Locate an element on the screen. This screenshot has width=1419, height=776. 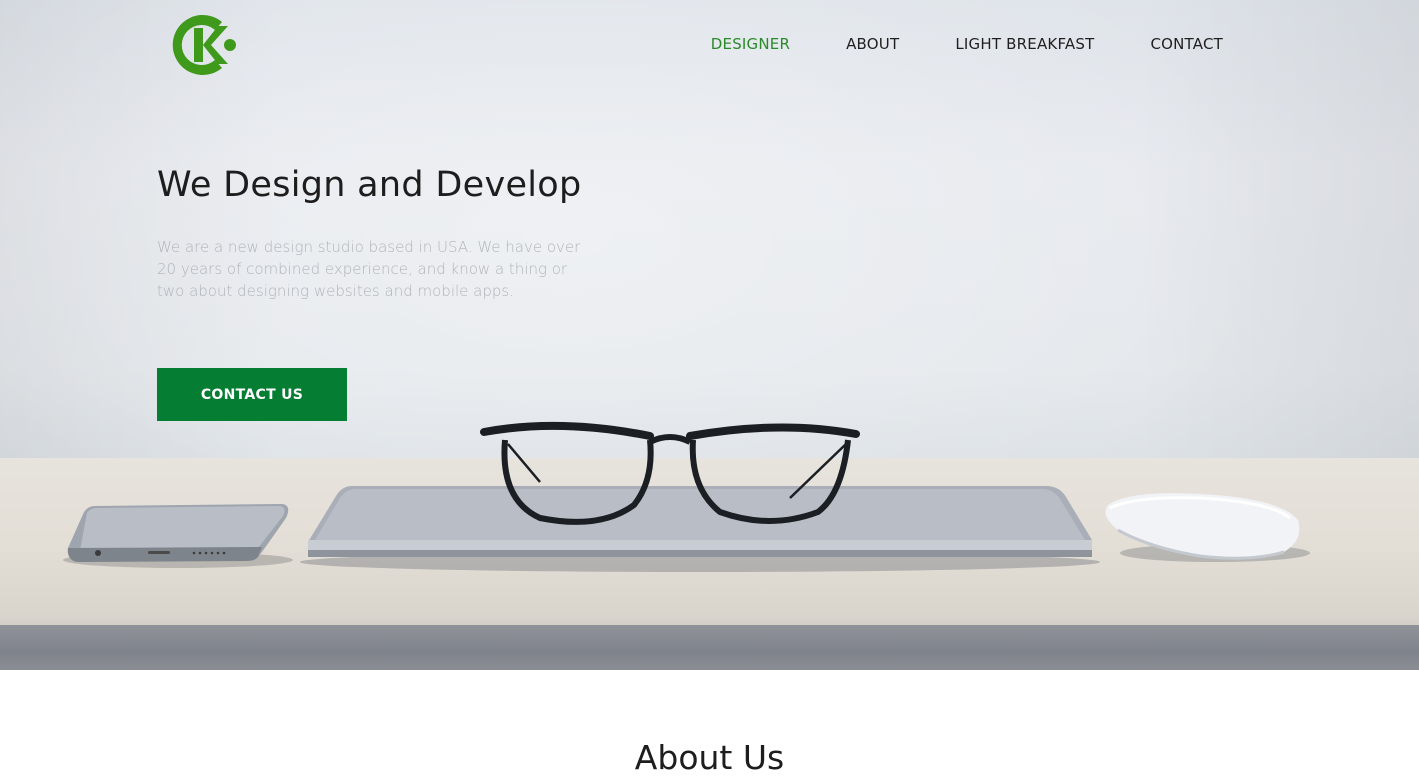
mouse-image is located at coordinates (1207, 527).